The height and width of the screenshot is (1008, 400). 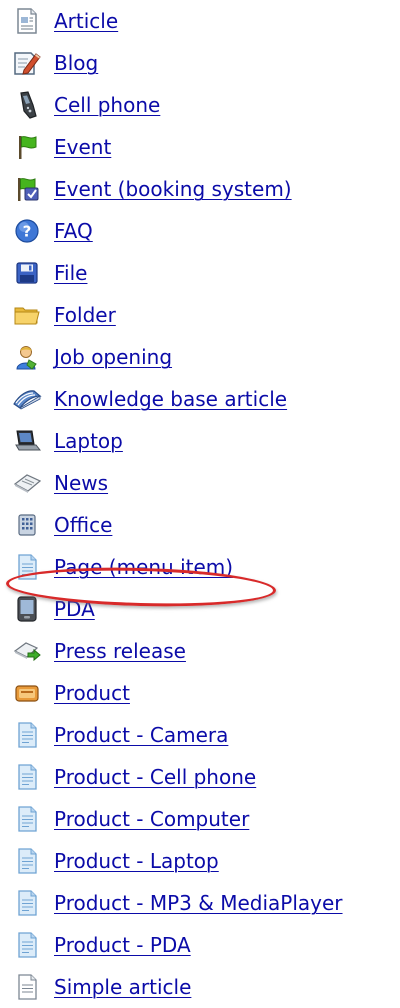 I want to click on news-link: News, so click(x=81, y=483).